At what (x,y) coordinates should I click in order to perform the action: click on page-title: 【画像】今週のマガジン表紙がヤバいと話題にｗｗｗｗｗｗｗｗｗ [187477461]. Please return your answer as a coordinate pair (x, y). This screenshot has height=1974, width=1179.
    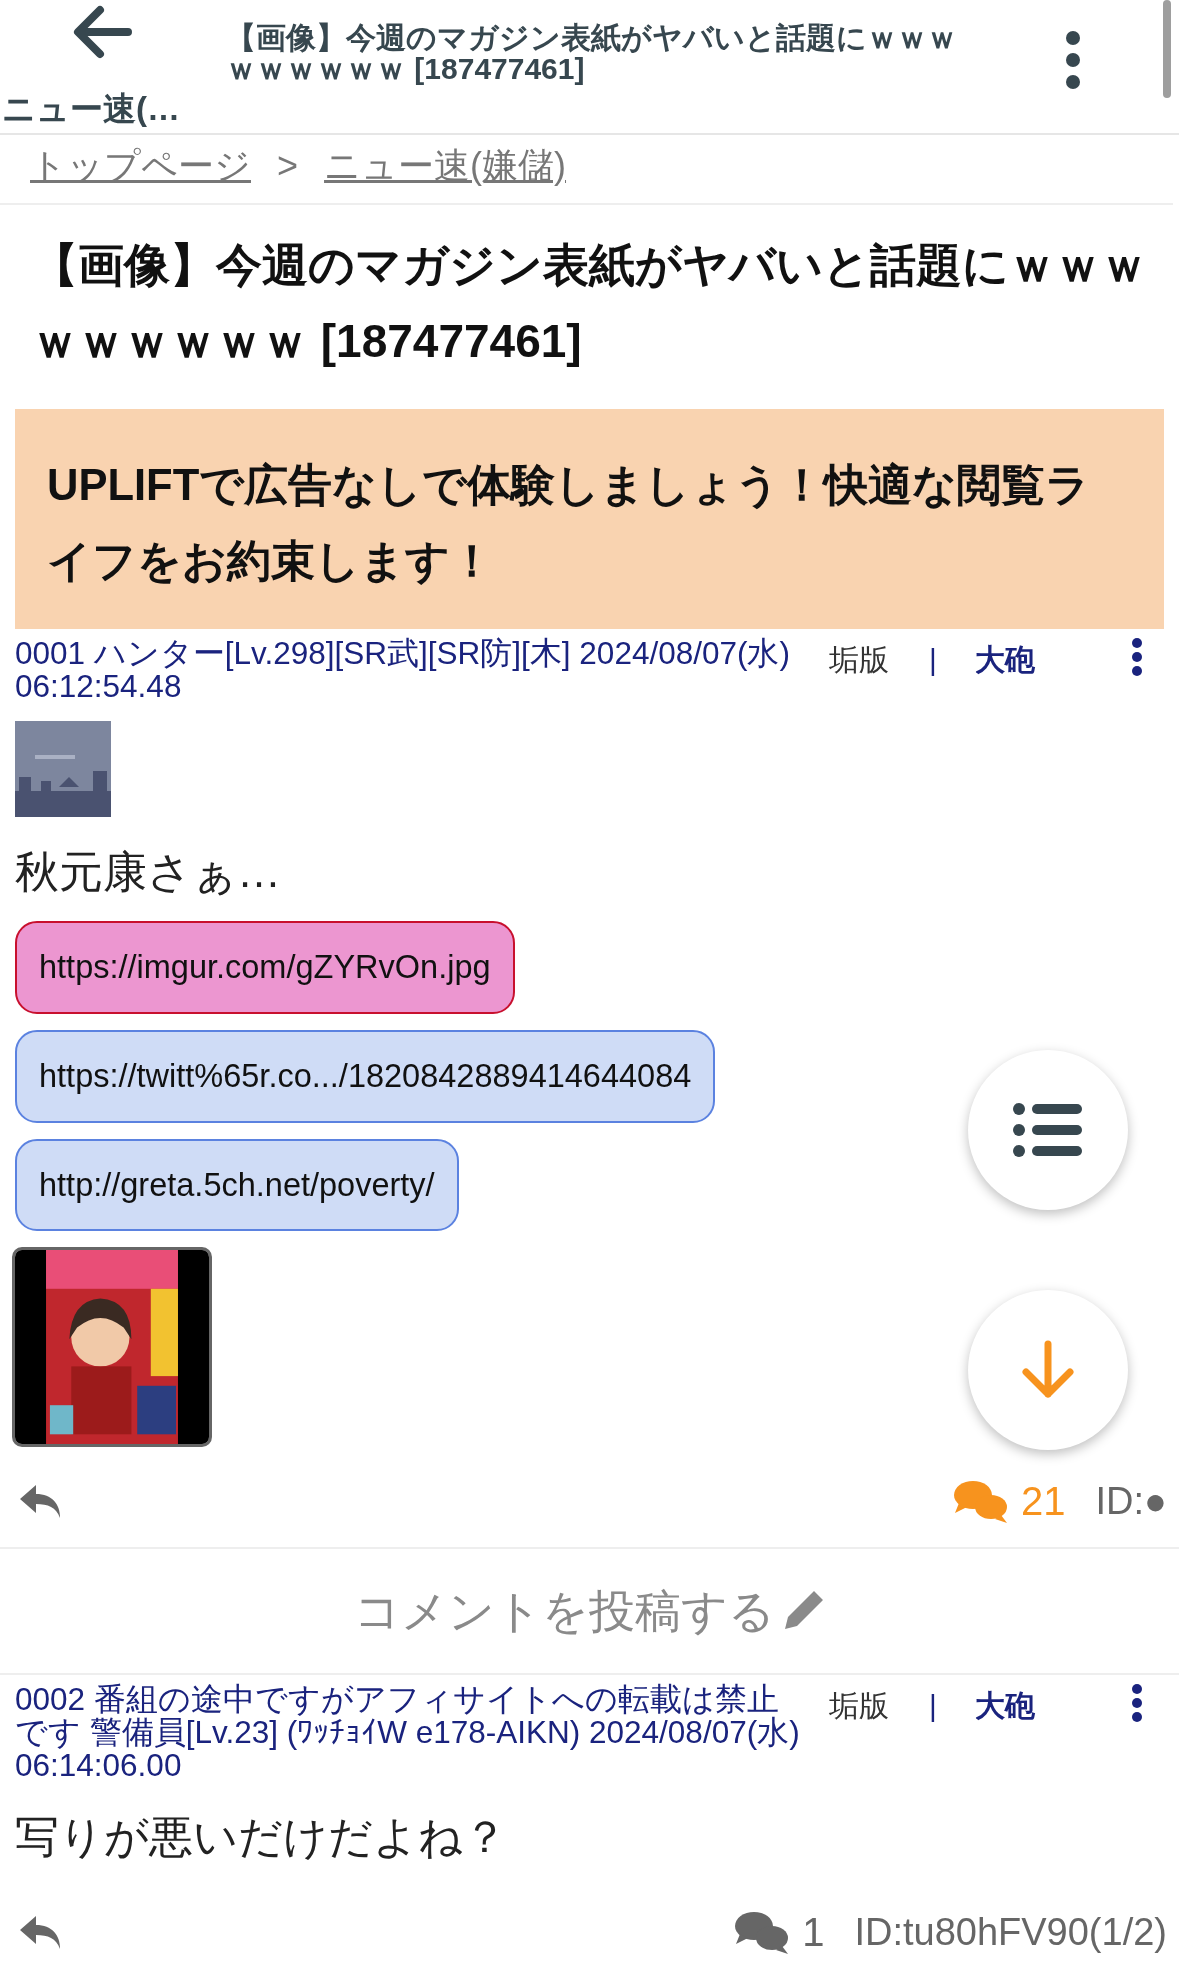
    Looking at the image, I should click on (592, 53).